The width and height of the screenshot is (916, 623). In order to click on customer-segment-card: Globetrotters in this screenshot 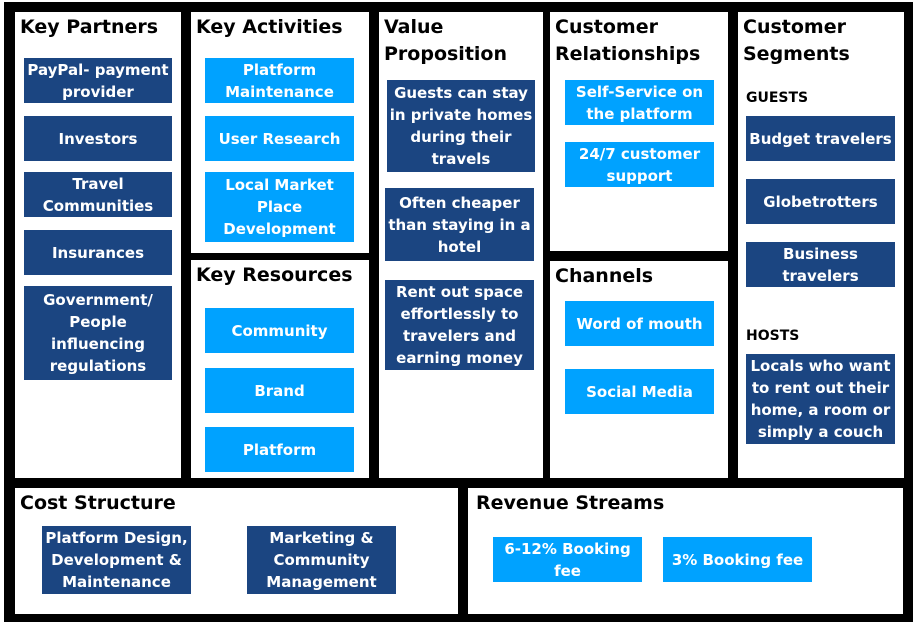, I will do `click(820, 201)`.